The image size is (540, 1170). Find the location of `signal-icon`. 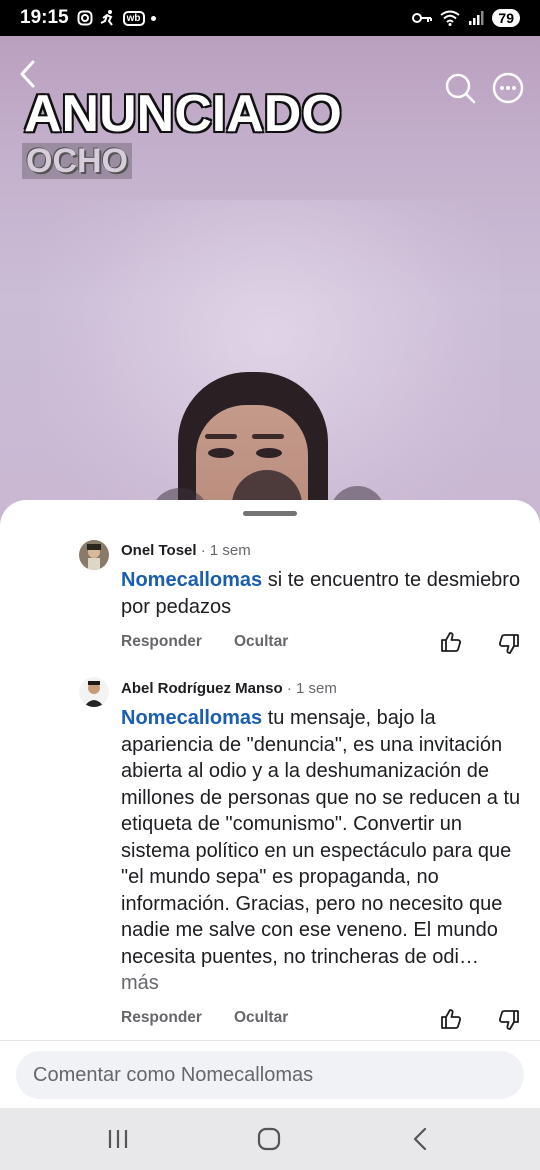

signal-icon is located at coordinates (476, 18).